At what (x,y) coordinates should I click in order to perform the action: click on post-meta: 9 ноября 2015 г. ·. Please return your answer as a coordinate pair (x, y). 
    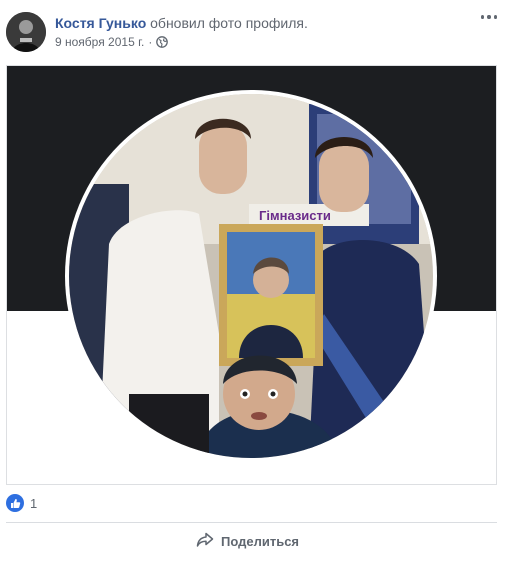
    Looking at the image, I should click on (112, 42).